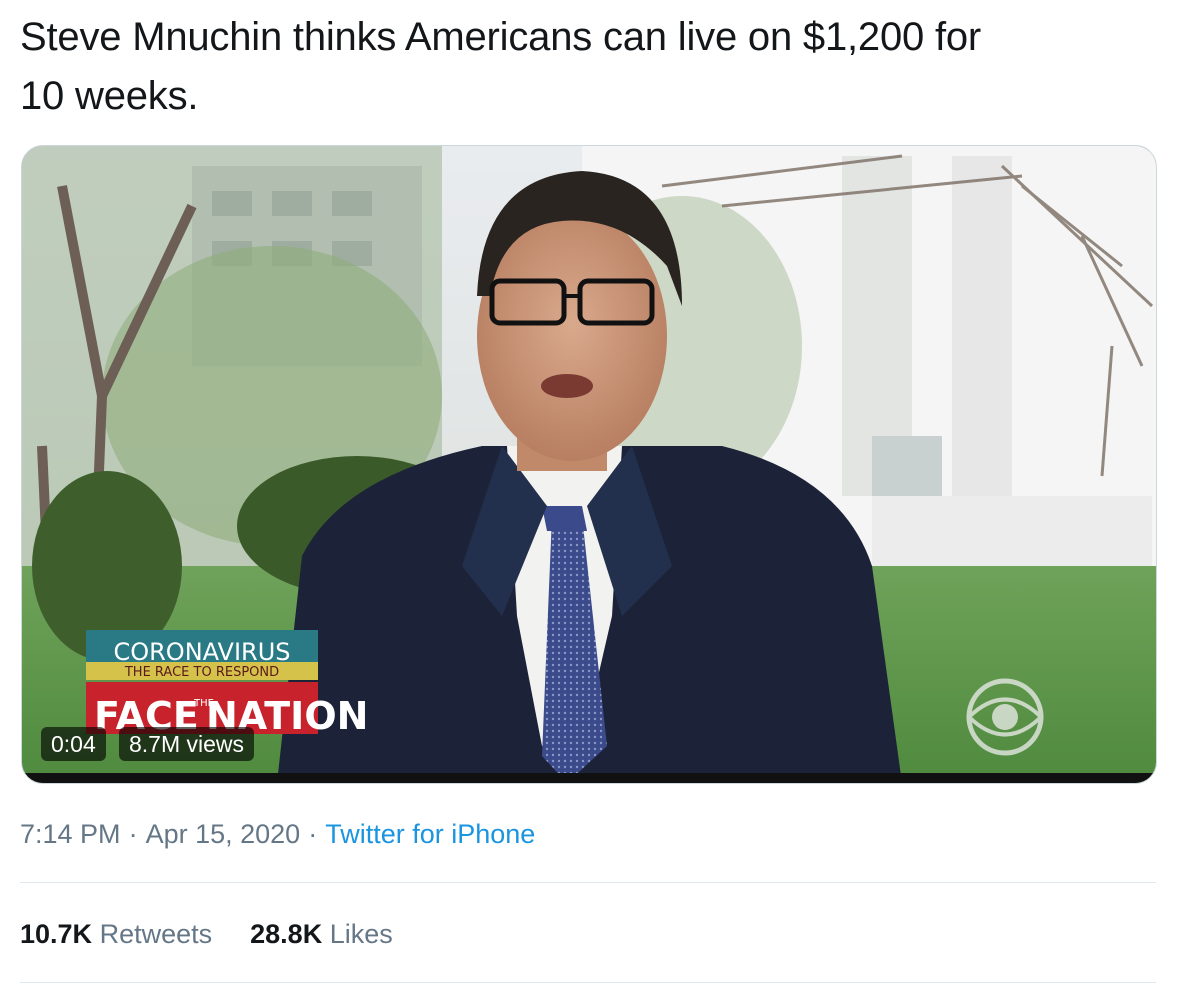 The width and height of the screenshot is (1188, 990). Describe the element at coordinates (223, 834) in the screenshot. I see `tweet-date: Apr 15, 2020` at that location.